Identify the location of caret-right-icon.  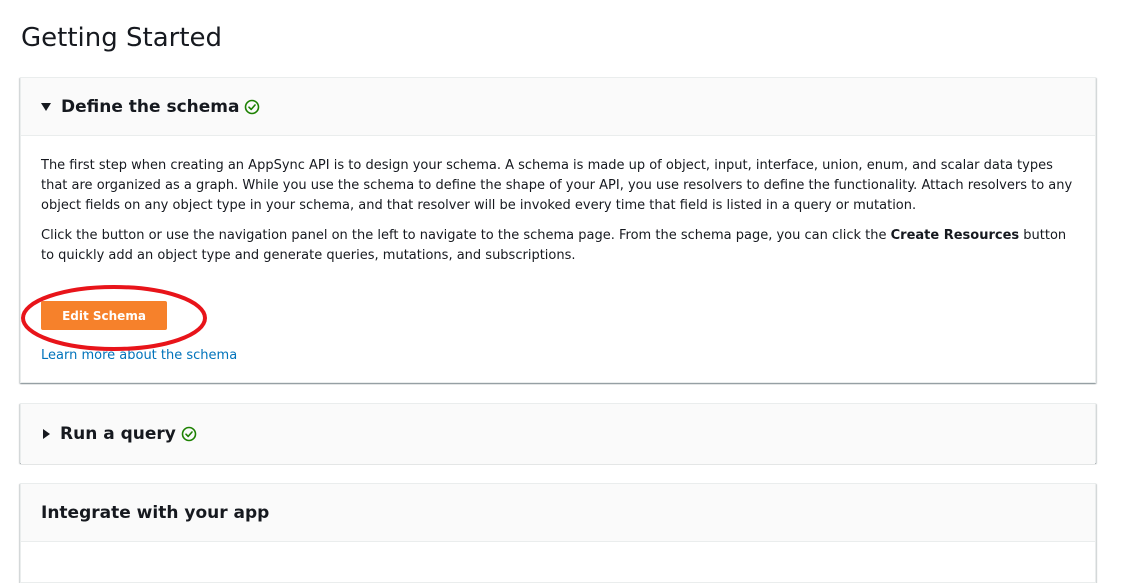
(46, 434).